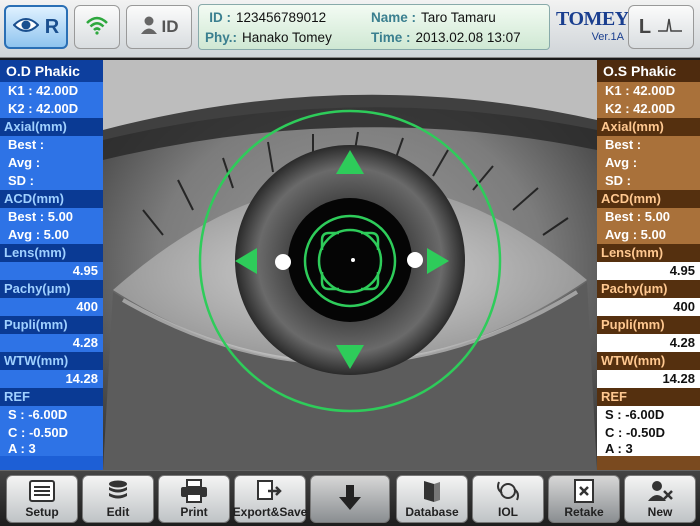 The width and height of the screenshot is (700, 526). I want to click on os-axial-best: Best :, so click(648, 145).